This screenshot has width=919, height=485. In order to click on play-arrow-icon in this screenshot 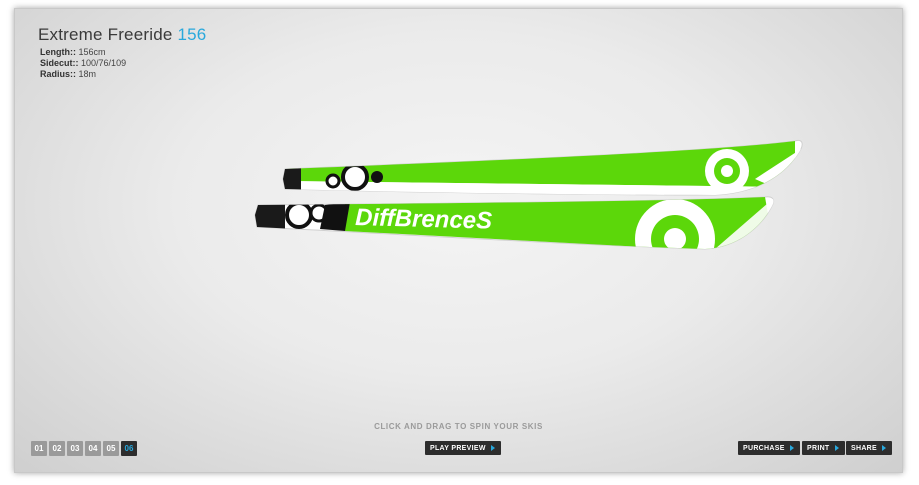, I will do `click(492, 448)`.